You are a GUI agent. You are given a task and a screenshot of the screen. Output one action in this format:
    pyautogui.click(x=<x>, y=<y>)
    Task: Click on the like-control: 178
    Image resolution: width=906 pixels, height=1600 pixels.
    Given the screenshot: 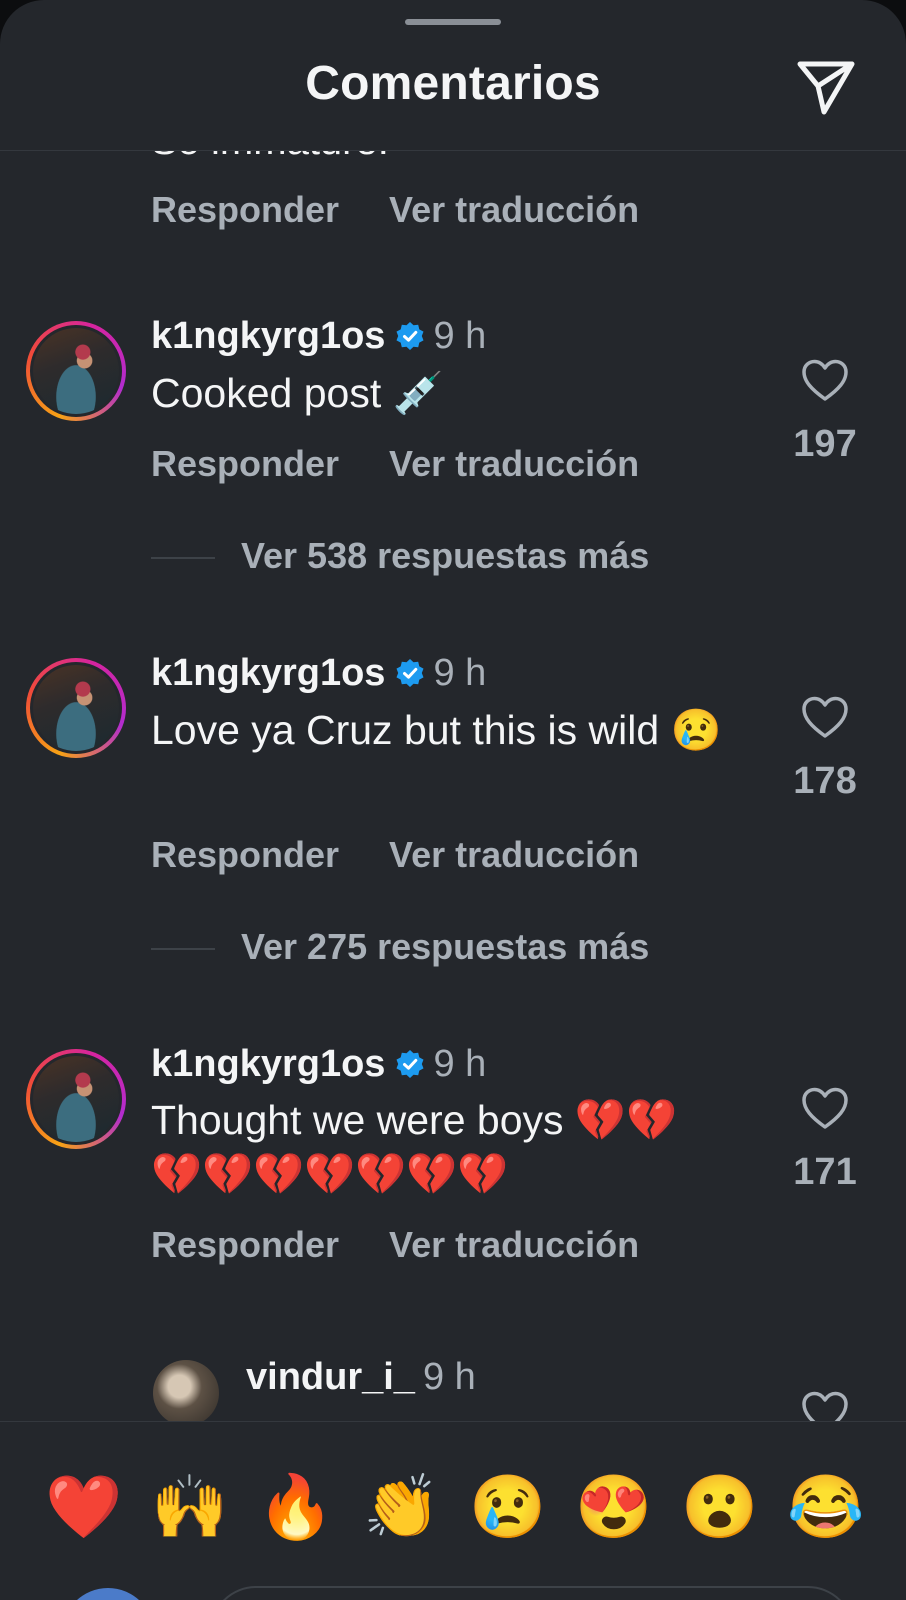 What is the action you would take?
    pyautogui.click(x=825, y=749)
    